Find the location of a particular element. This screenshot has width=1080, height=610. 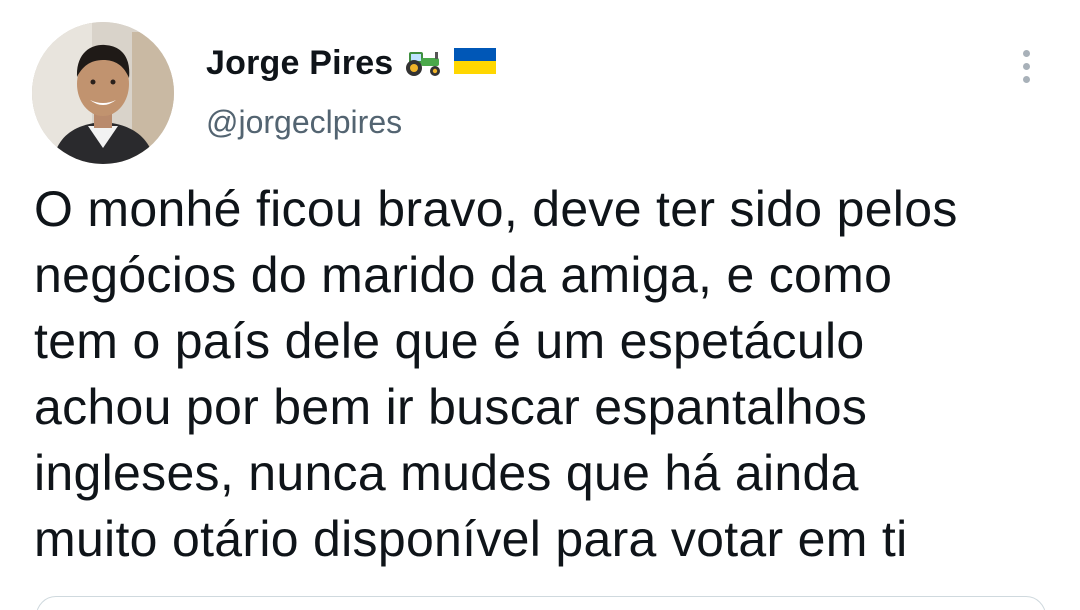

profile-photo is located at coordinates (103, 93).